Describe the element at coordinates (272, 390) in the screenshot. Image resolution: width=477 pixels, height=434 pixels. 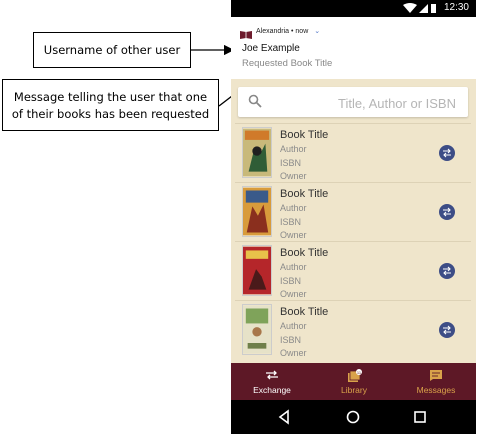
I see `nav-exchange-label: Exchange` at that location.